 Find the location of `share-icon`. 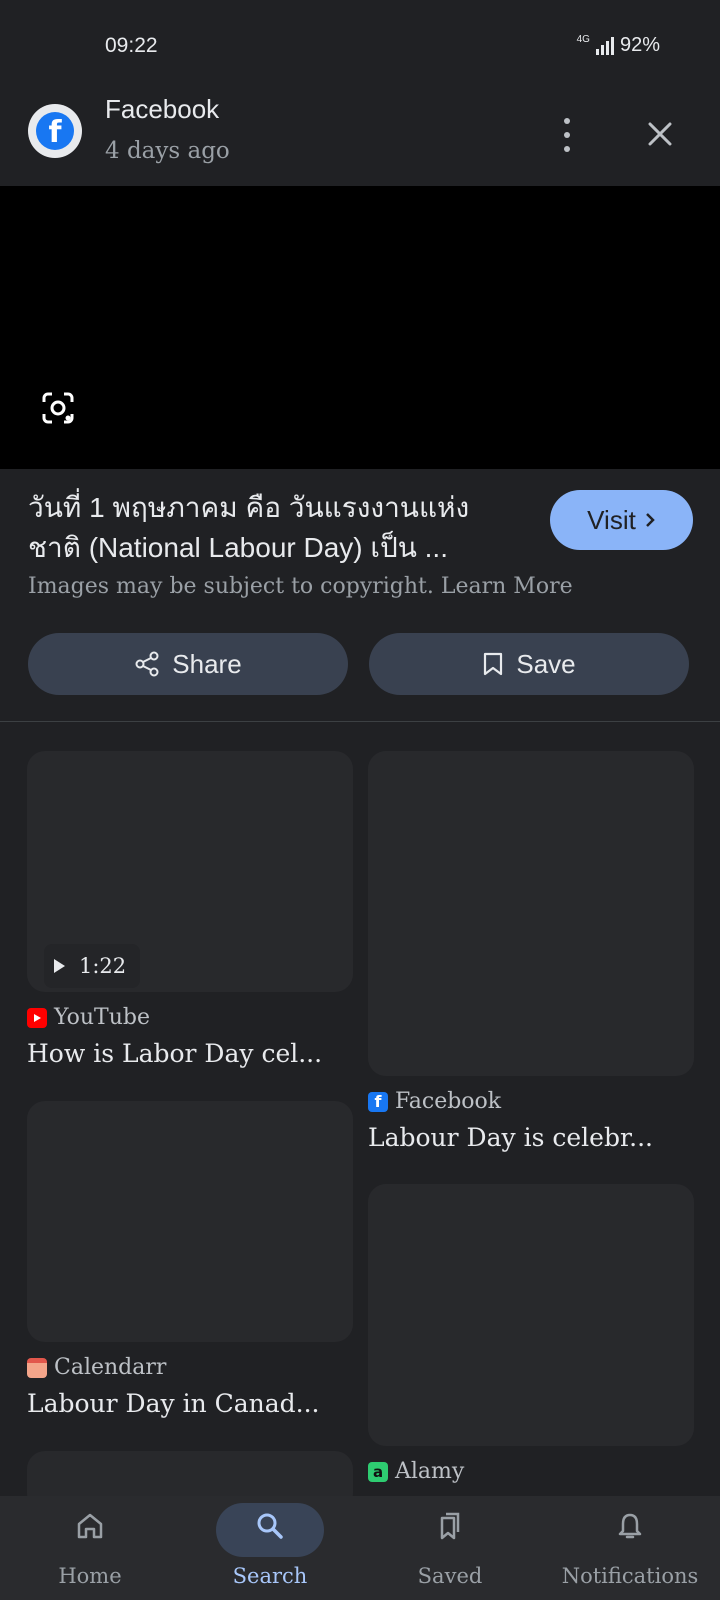

share-icon is located at coordinates (147, 664).